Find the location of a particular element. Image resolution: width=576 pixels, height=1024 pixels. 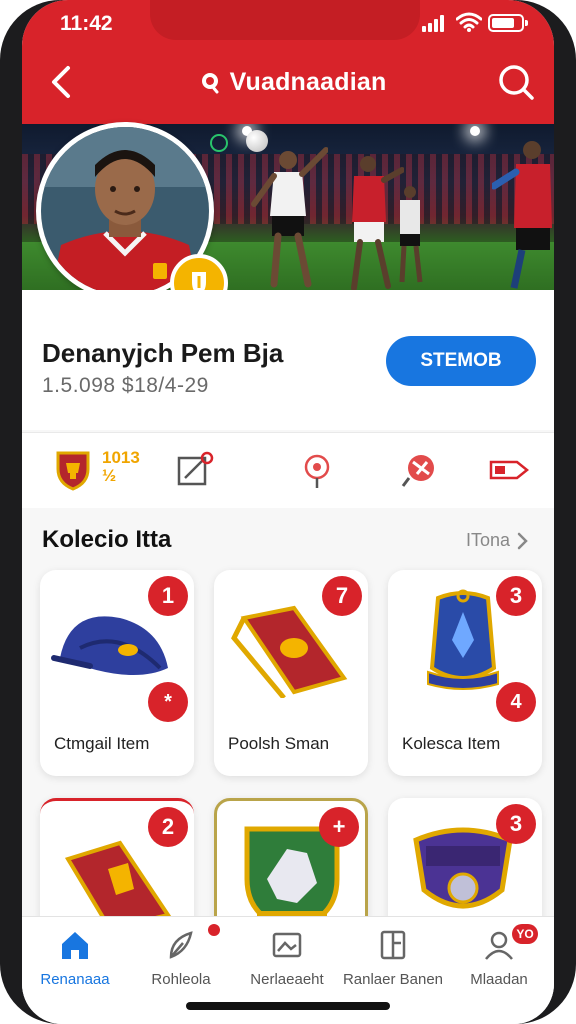

status-ring-icon is located at coordinates (219, 143).